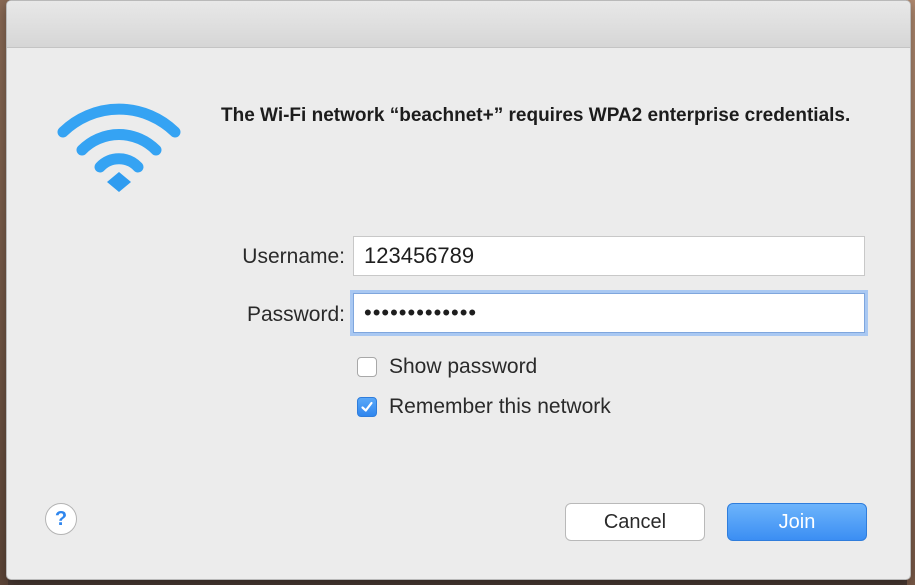 The width and height of the screenshot is (915, 585). I want to click on help-button: ?, so click(61, 519).